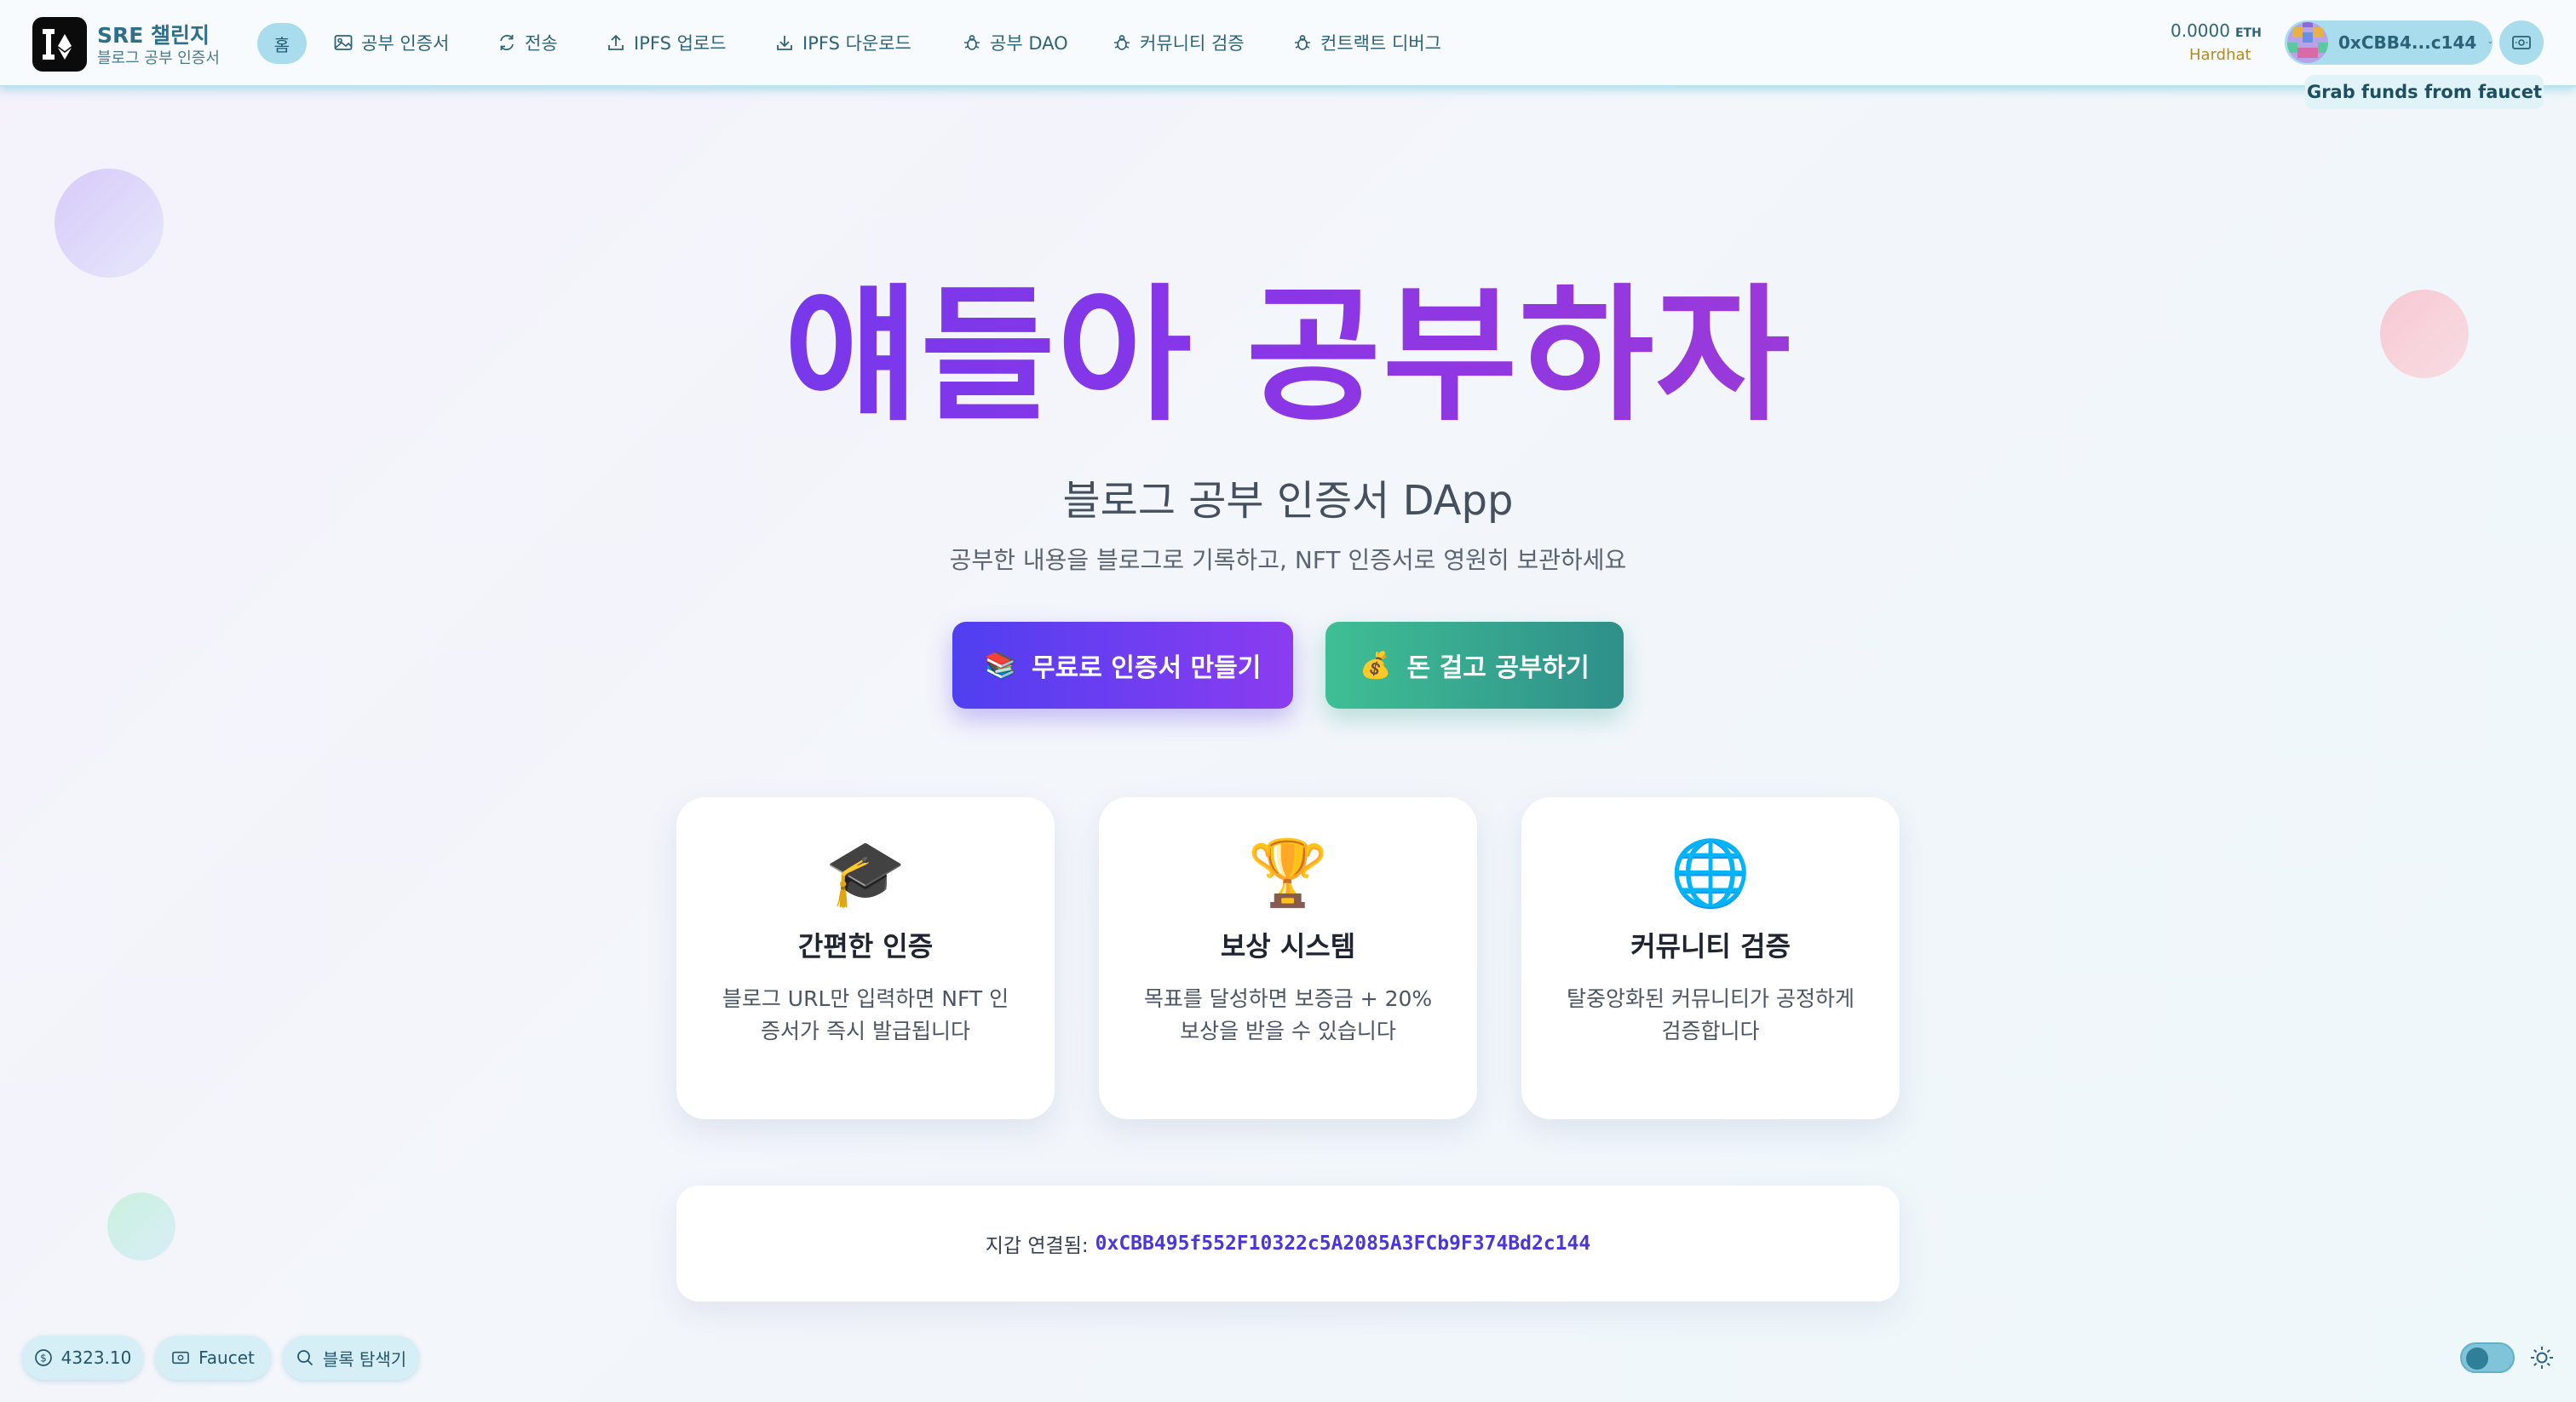  I want to click on hero-subtitle: 블로그 공부 인증서 DApp, so click(1288, 501).